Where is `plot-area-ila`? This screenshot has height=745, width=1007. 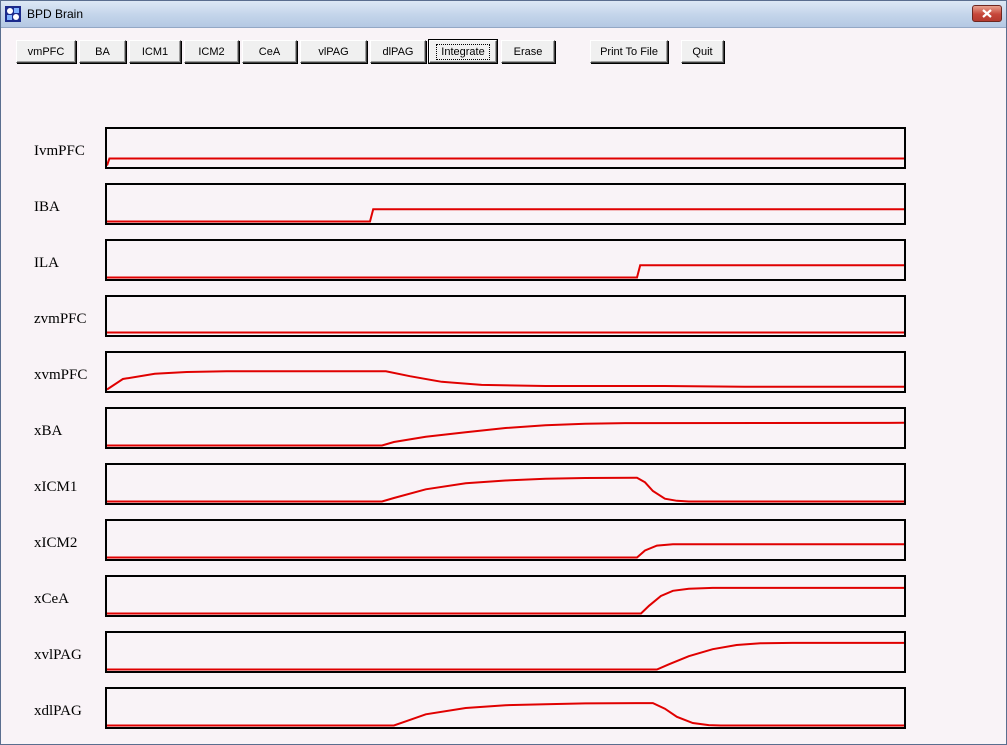 plot-area-ila is located at coordinates (505, 271).